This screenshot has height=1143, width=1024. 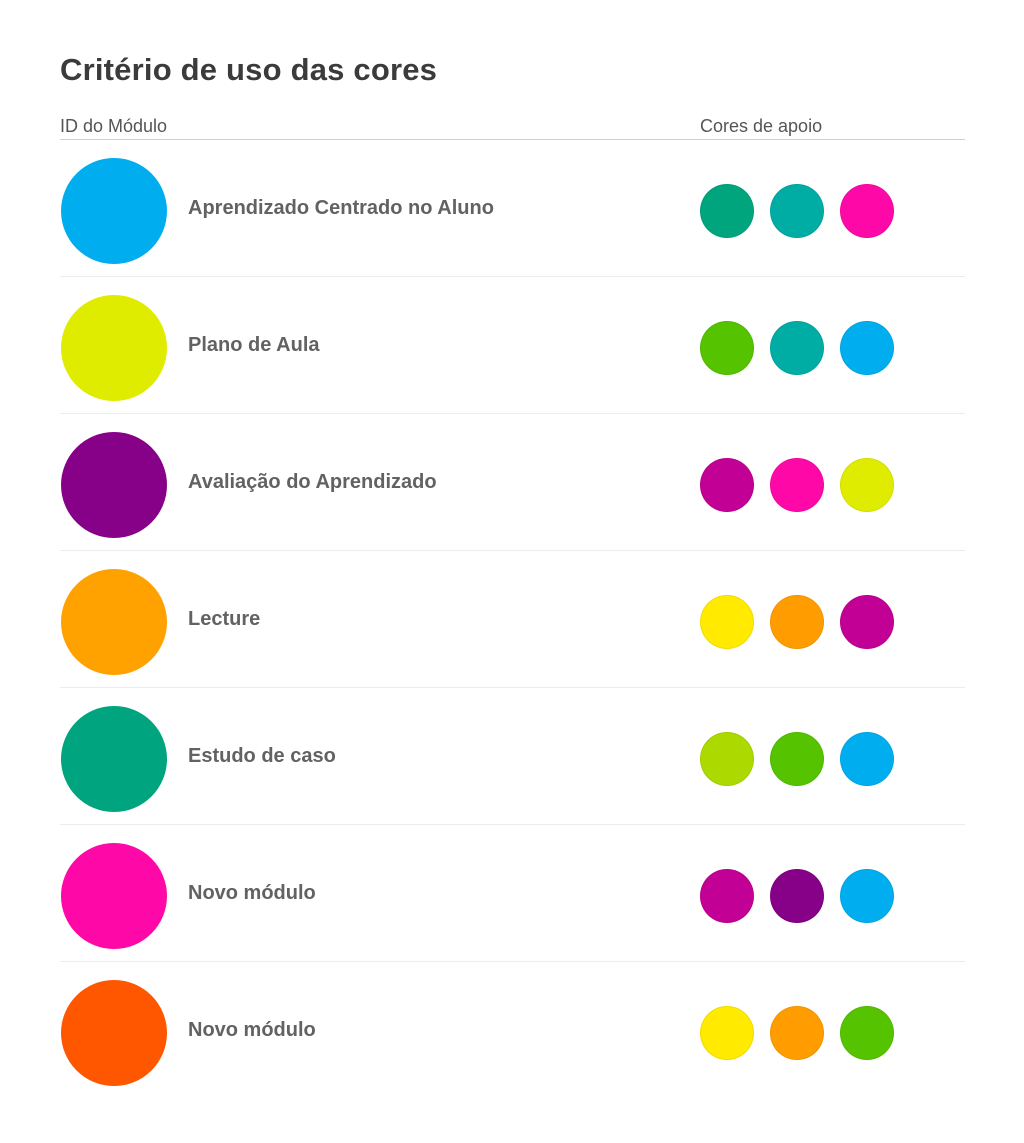 What do you see at coordinates (761, 126) in the screenshot?
I see `header-support-colors: Cores de apoio` at bounding box center [761, 126].